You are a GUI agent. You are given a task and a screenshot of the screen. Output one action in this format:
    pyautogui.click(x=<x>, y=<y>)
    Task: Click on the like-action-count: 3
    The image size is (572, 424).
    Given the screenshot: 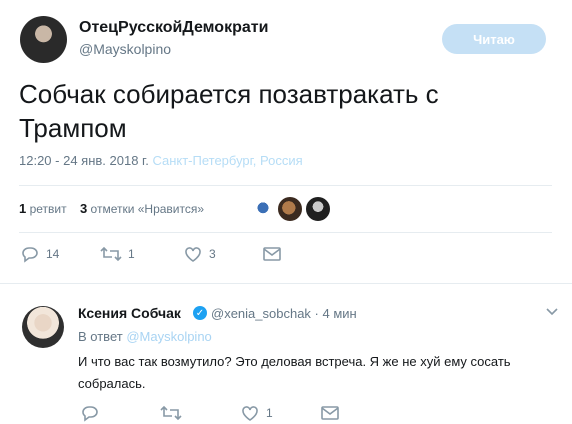 What is the action you would take?
    pyautogui.click(x=212, y=254)
    